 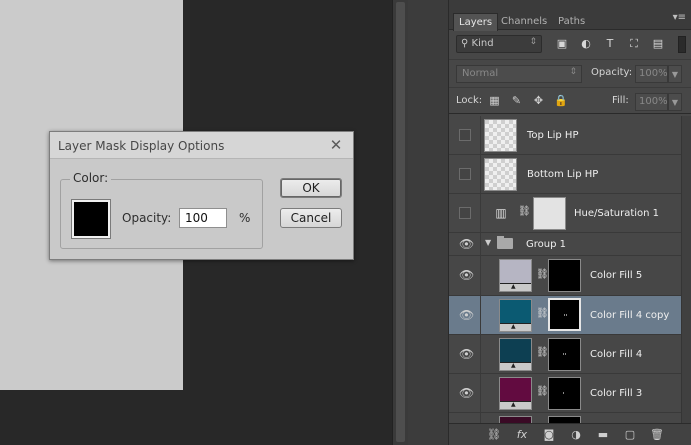 I want to click on mask-color-swatch, so click(x=91, y=219).